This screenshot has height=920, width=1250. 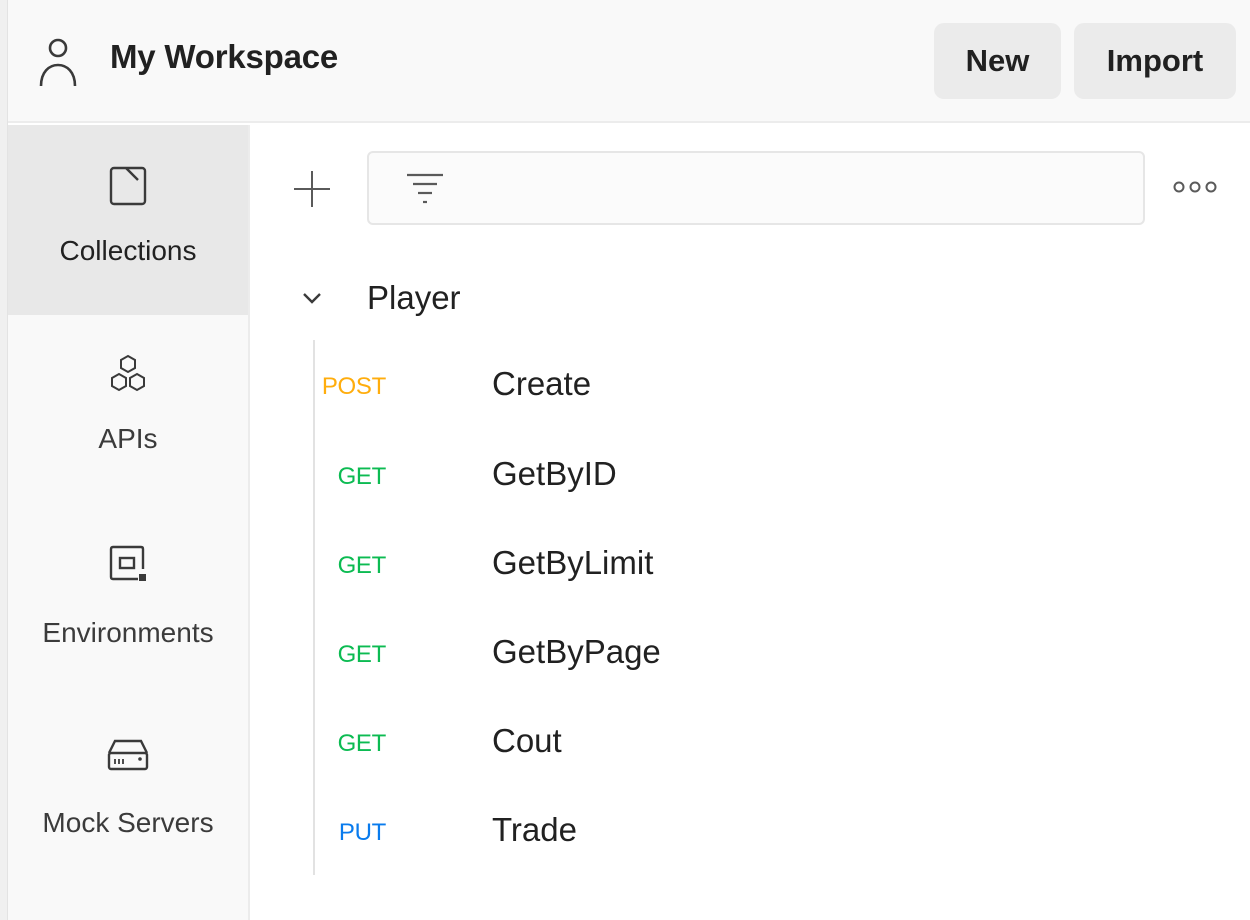 I want to click on apis-icon, so click(x=128, y=373).